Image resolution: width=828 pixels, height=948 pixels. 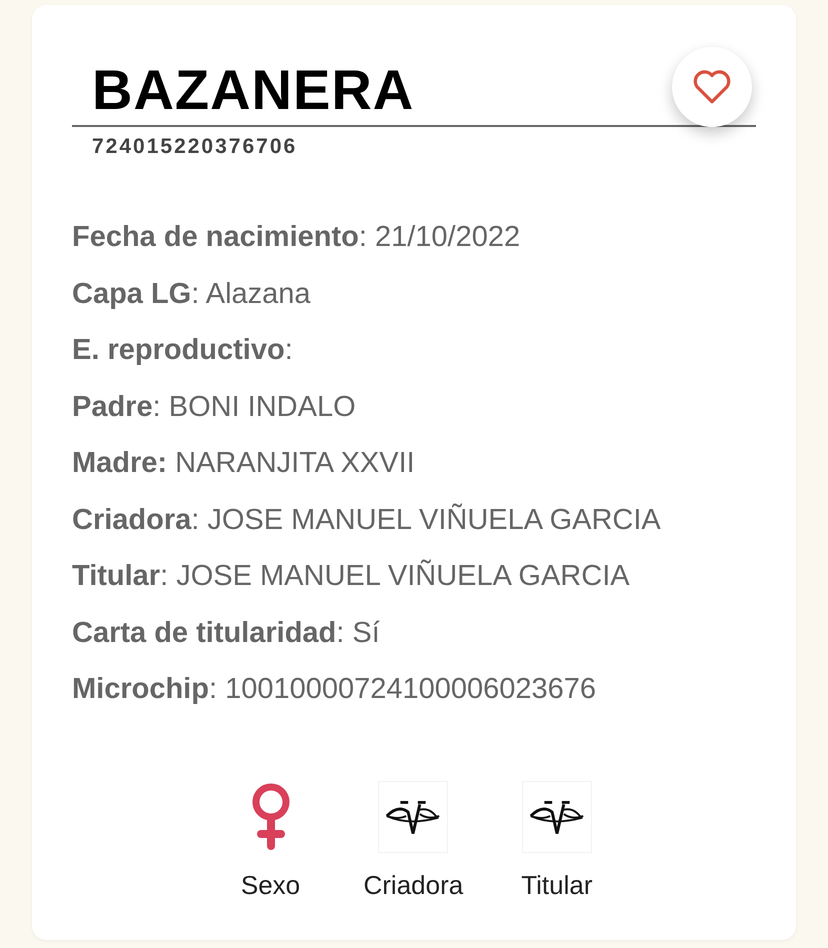 What do you see at coordinates (192, 294) in the screenshot?
I see `detail-line: Capa LG: Alazana` at bounding box center [192, 294].